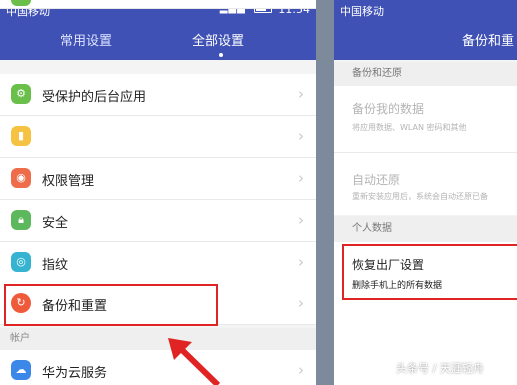 This screenshot has height=385, width=517. I want to click on highlight-box-backup, so click(111, 305).